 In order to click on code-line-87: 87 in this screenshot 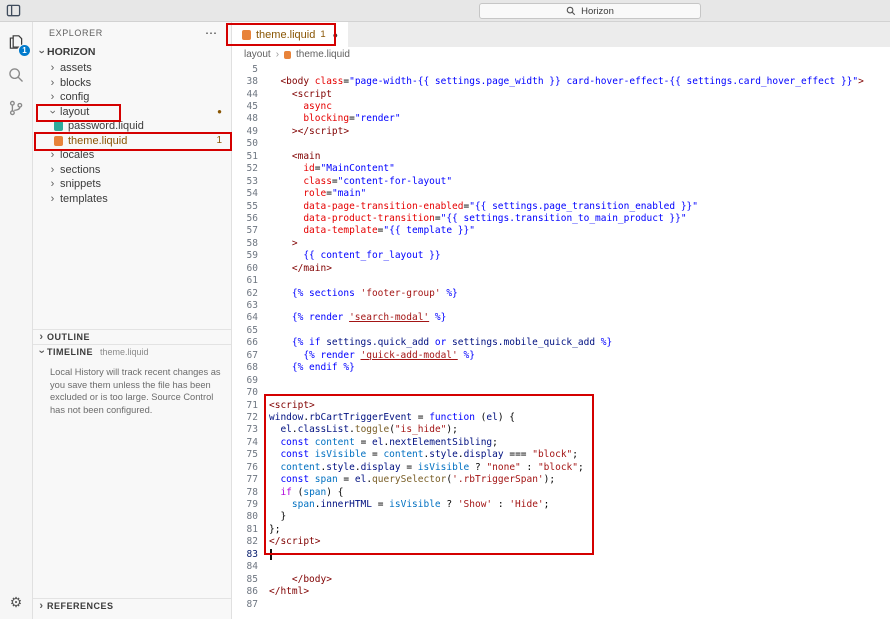, I will do `click(561, 604)`.